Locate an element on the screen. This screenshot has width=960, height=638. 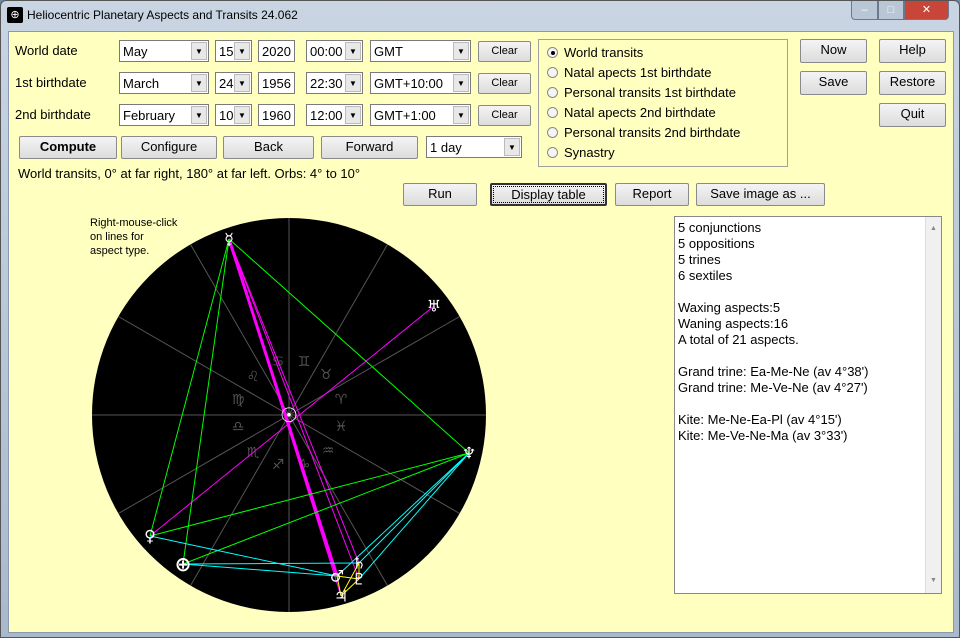
zodiac-sign-glyph: ♌ is located at coordinates (253, 377).